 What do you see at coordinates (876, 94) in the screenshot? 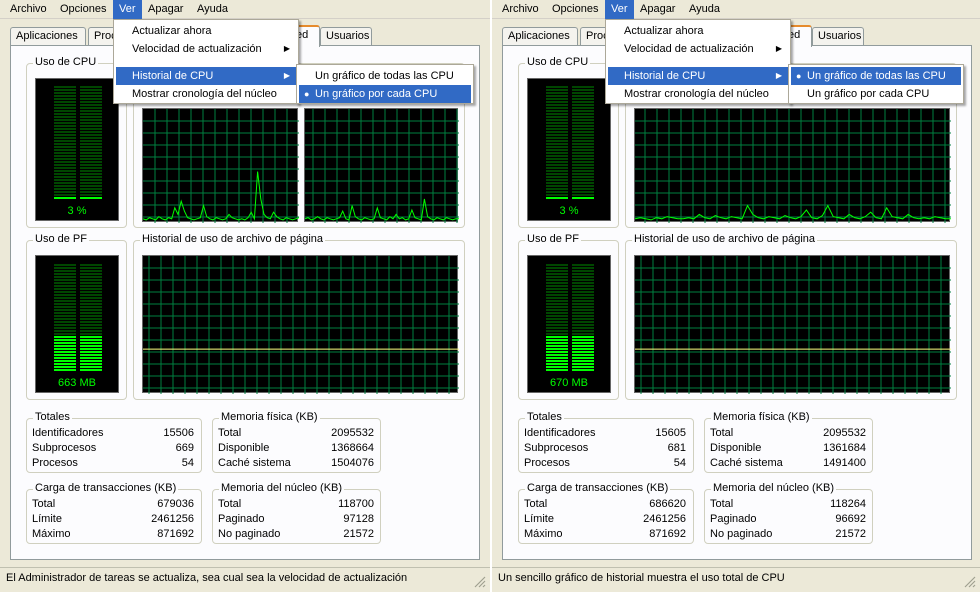
I see `submenu-item-per-cpu: Un gráfico por cada CPU` at bounding box center [876, 94].